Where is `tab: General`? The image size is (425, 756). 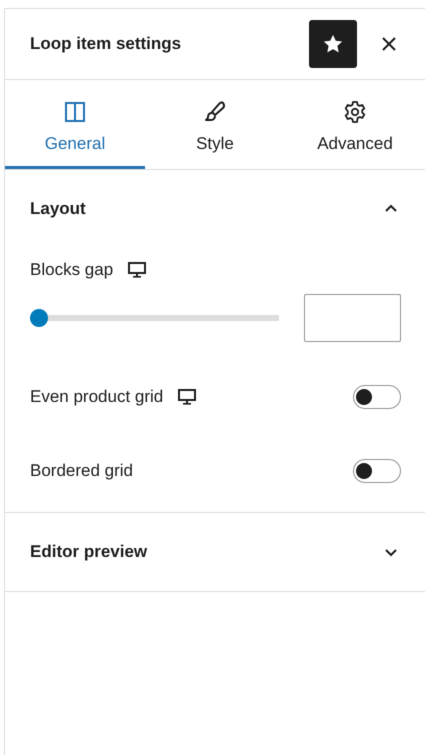 tab: General is located at coordinates (75, 124).